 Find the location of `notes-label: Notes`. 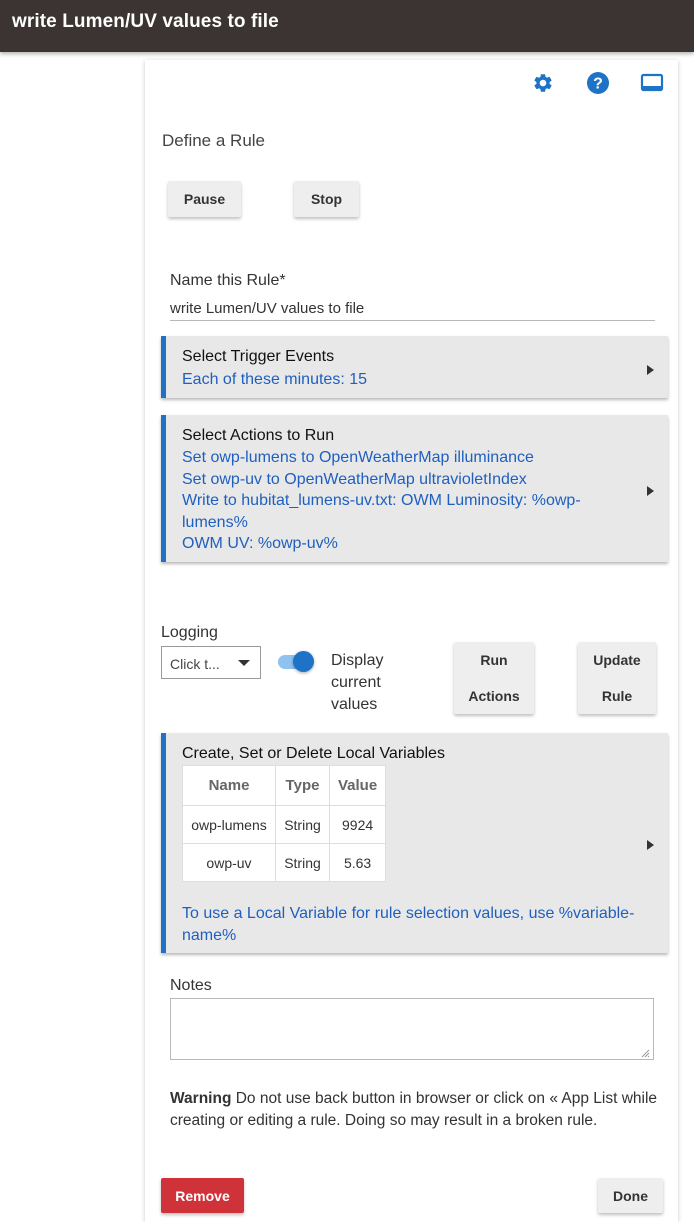

notes-label: Notes is located at coordinates (191, 985).